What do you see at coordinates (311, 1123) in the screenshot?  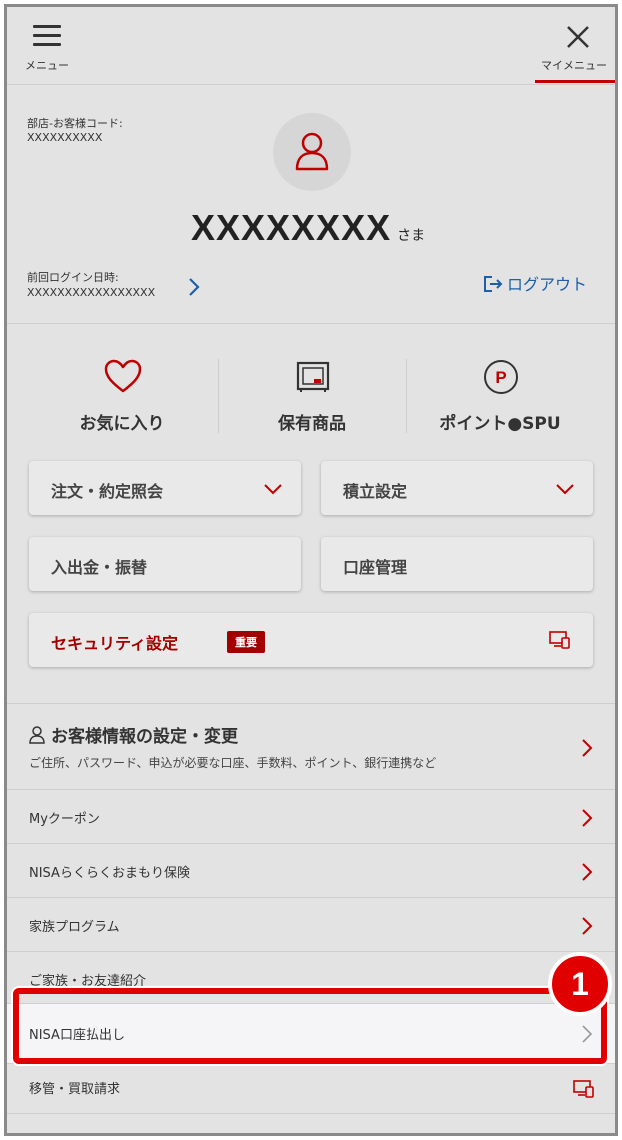 I see `list-end-spacer` at bounding box center [311, 1123].